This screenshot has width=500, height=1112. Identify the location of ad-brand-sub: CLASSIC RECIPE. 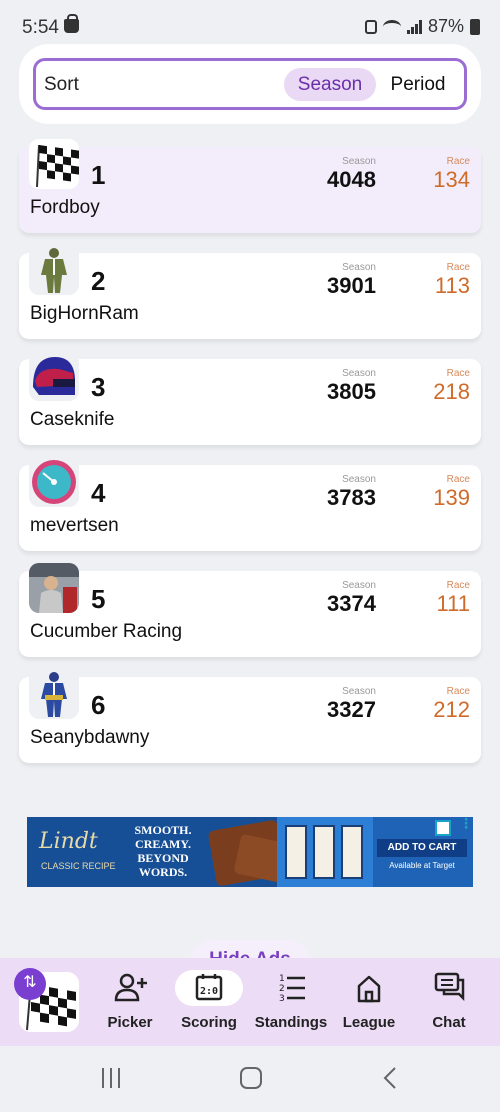
(78, 866).